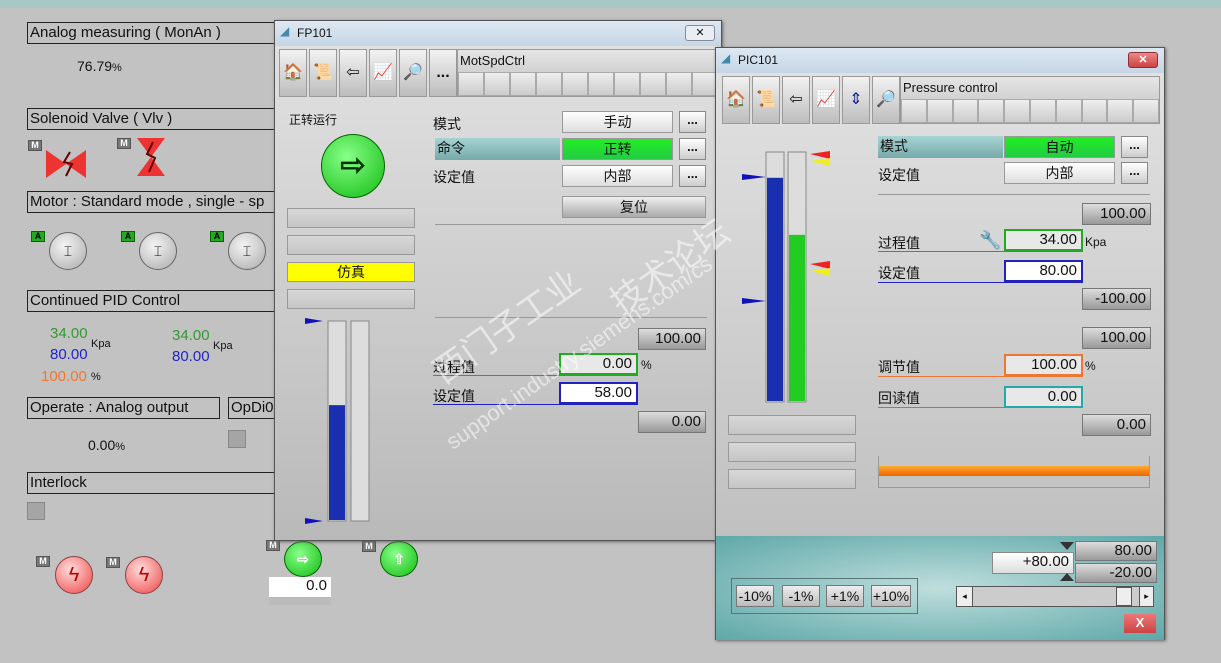  What do you see at coordinates (856, 100) in the screenshot?
I see `limits-icon: ⇕` at bounding box center [856, 100].